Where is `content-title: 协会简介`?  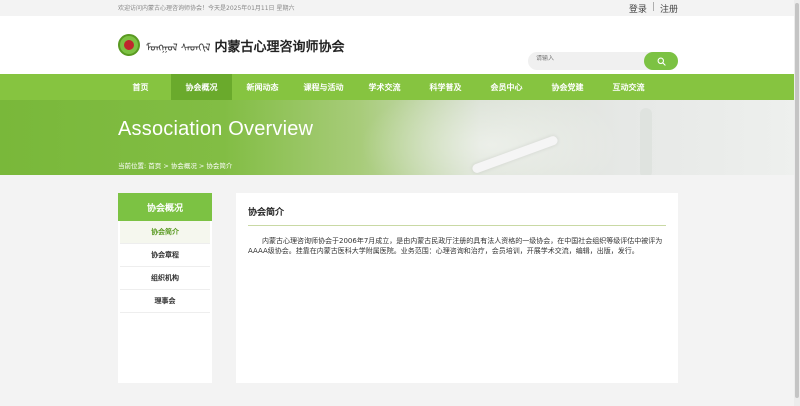
content-title: 协会简介 is located at coordinates (266, 213).